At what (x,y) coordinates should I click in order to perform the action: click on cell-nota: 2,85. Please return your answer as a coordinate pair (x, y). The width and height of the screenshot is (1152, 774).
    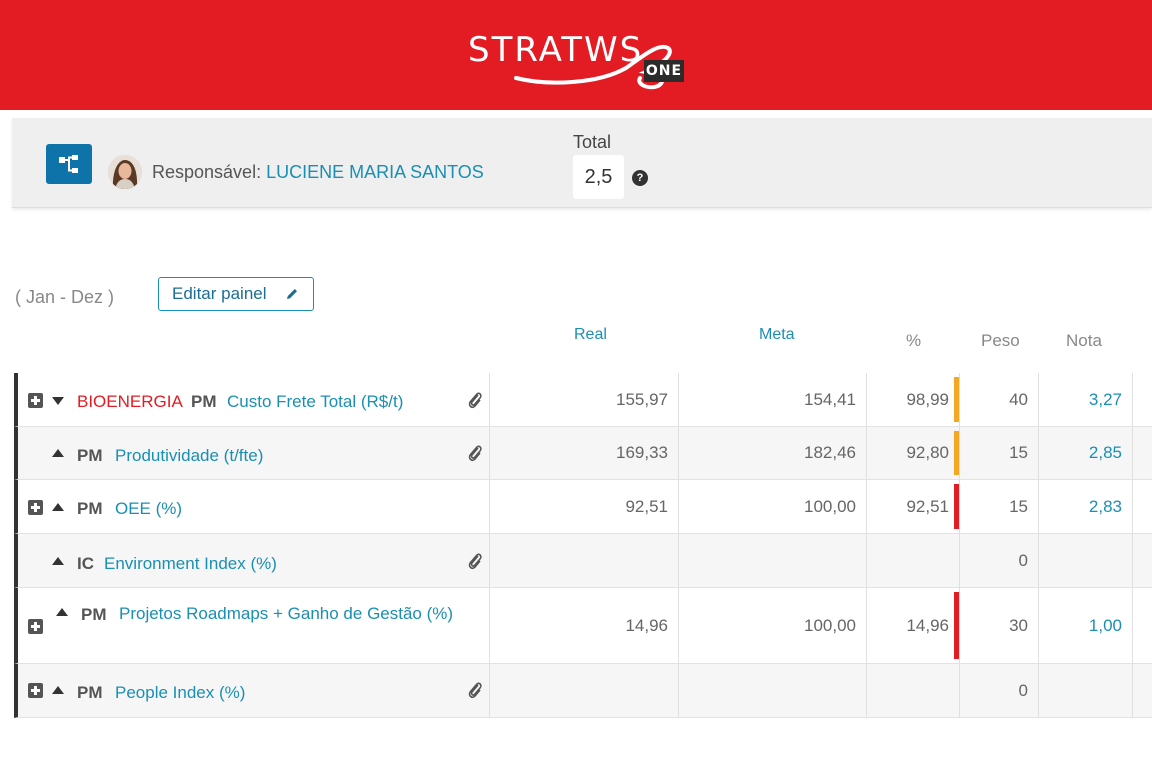
    Looking at the image, I should click on (1085, 453).